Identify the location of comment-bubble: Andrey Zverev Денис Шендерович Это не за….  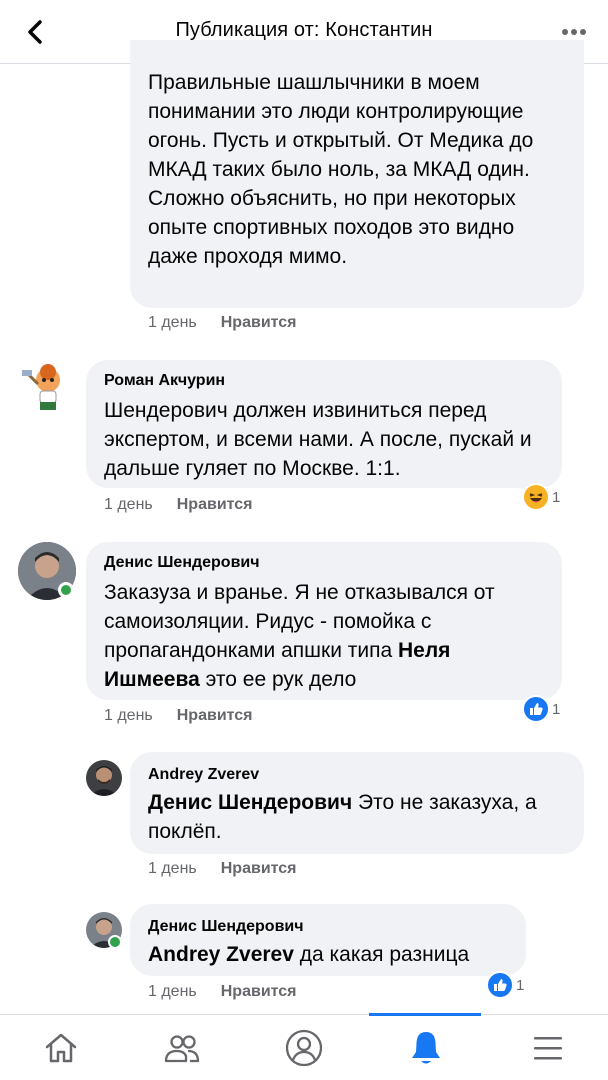
(357, 803).